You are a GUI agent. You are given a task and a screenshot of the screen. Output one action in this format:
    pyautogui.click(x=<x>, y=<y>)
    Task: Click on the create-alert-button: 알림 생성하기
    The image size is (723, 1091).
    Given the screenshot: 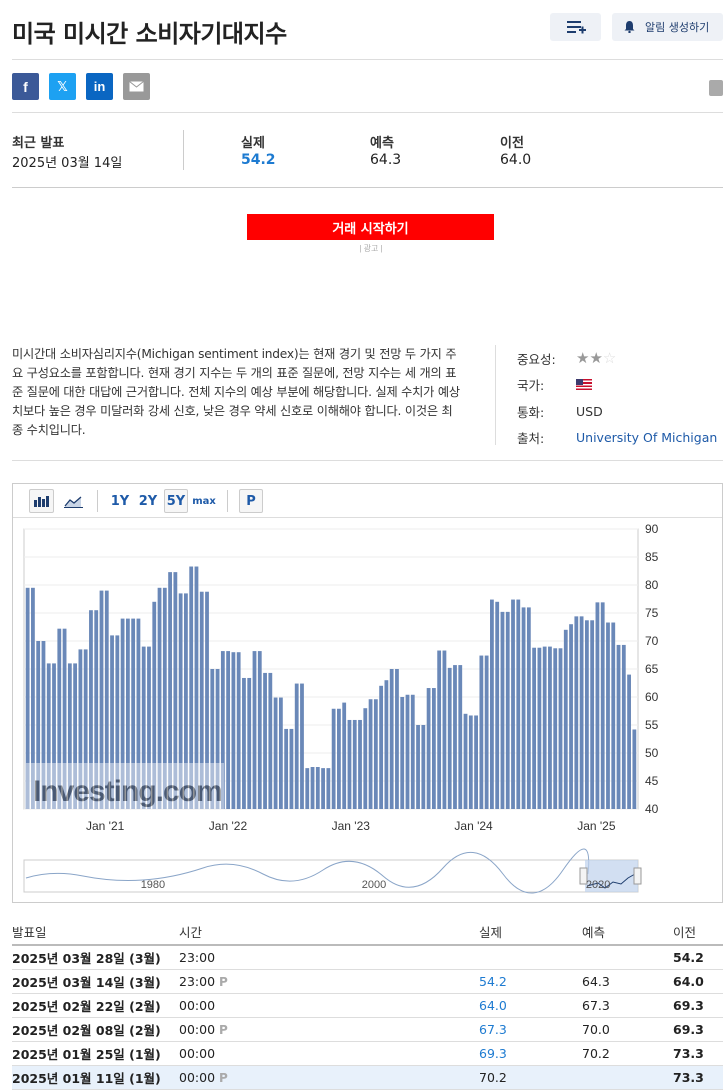 What is the action you would take?
    pyautogui.click(x=667, y=27)
    